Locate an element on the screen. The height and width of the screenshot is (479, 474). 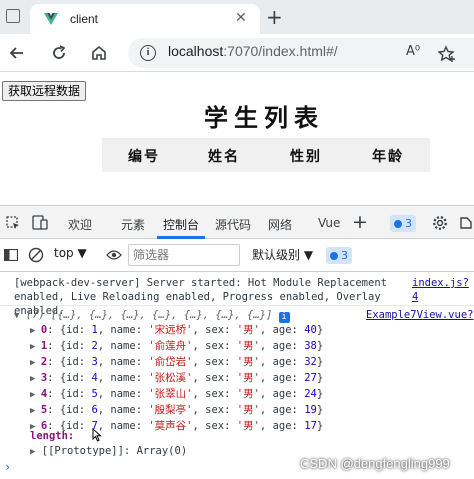
console-filter-input is located at coordinates (184, 255).